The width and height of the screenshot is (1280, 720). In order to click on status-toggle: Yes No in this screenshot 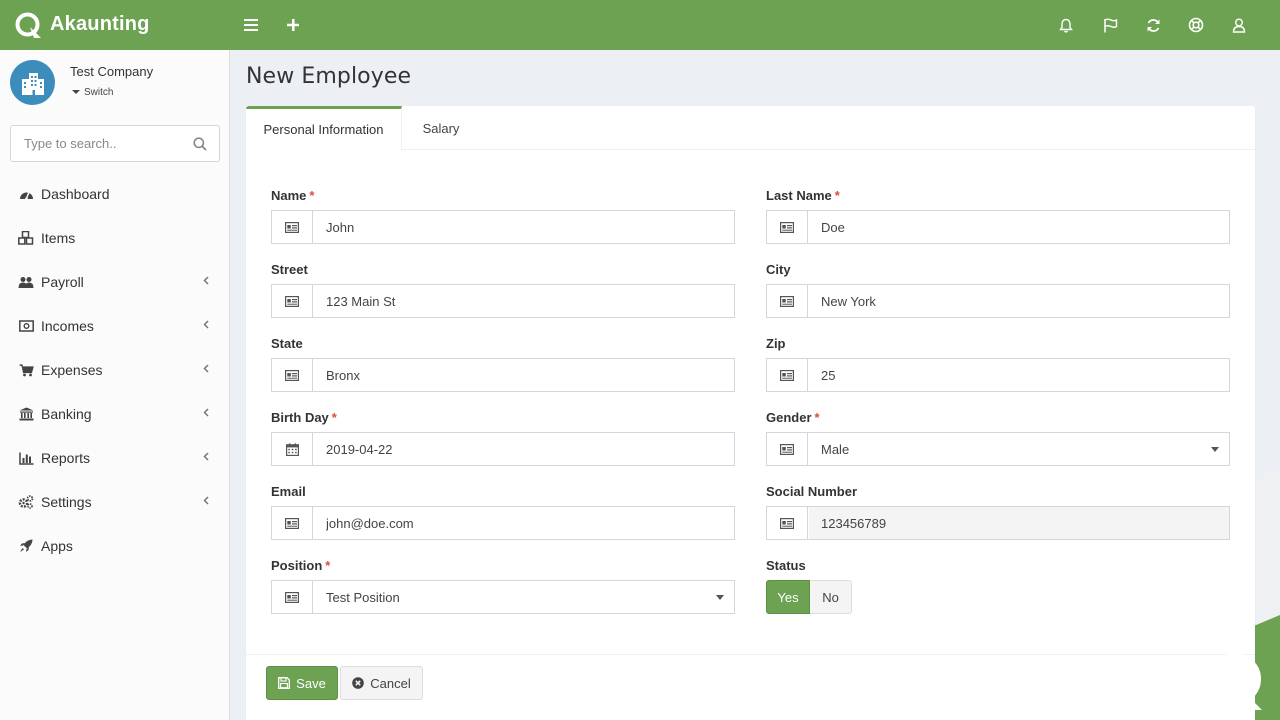, I will do `click(809, 597)`.